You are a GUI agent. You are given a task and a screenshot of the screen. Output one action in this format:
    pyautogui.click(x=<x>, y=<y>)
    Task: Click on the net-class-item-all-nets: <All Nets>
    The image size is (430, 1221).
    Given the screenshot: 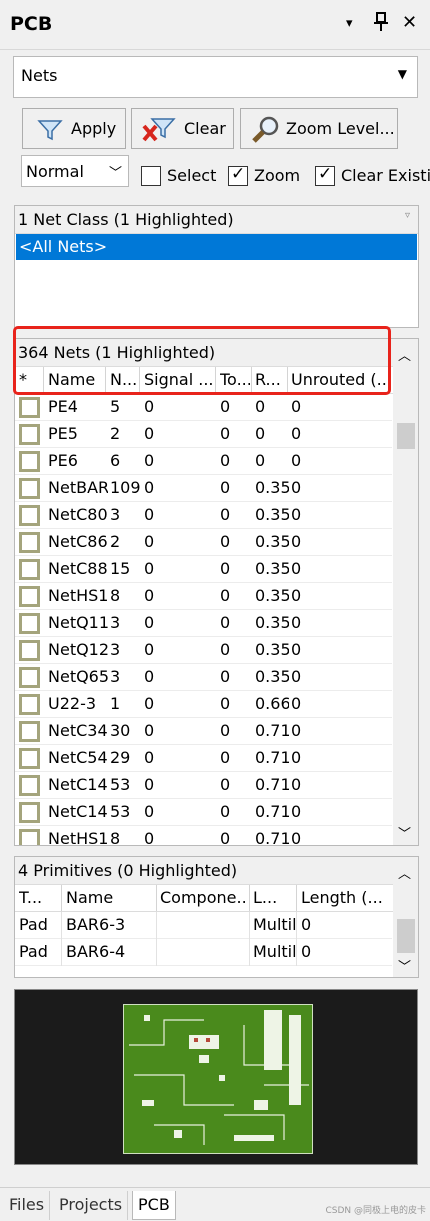 What is the action you would take?
    pyautogui.click(x=216, y=247)
    